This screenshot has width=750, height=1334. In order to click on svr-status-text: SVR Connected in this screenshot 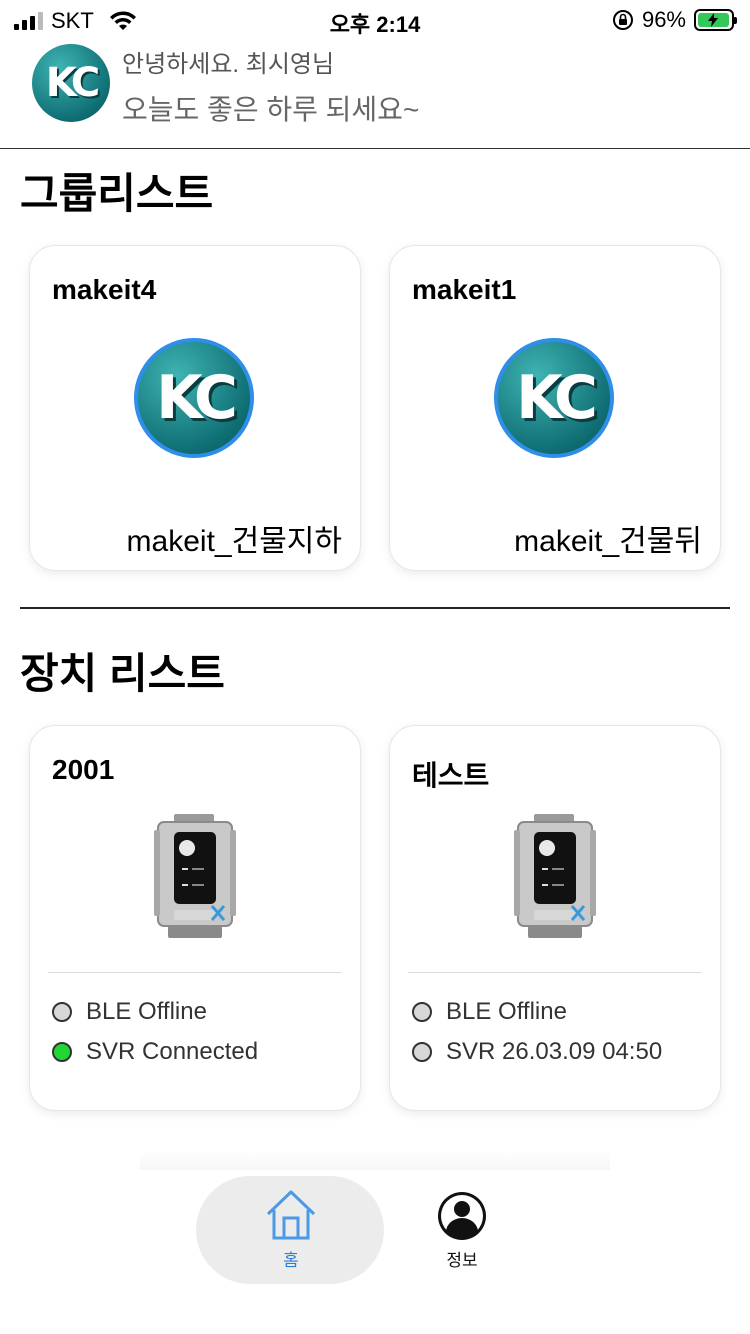, I will do `click(172, 1051)`.